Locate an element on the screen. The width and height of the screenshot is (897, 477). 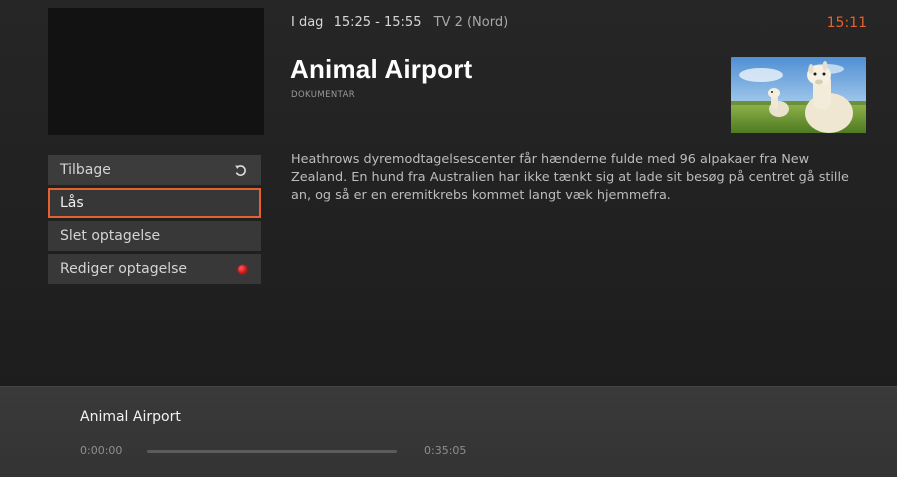
program-genre: DOKUMENTAR is located at coordinates (323, 95).